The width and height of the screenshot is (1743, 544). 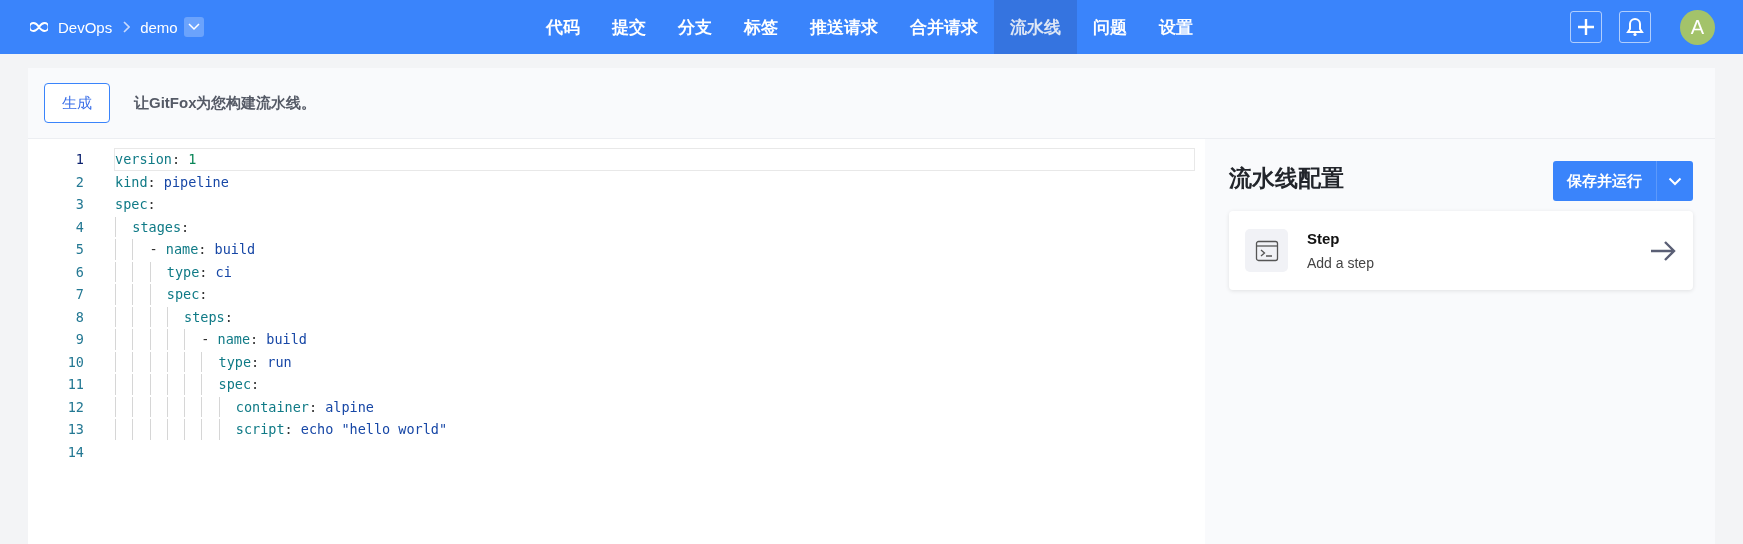 What do you see at coordinates (1340, 263) in the screenshot?
I see `step-subtitle: Add a step` at bounding box center [1340, 263].